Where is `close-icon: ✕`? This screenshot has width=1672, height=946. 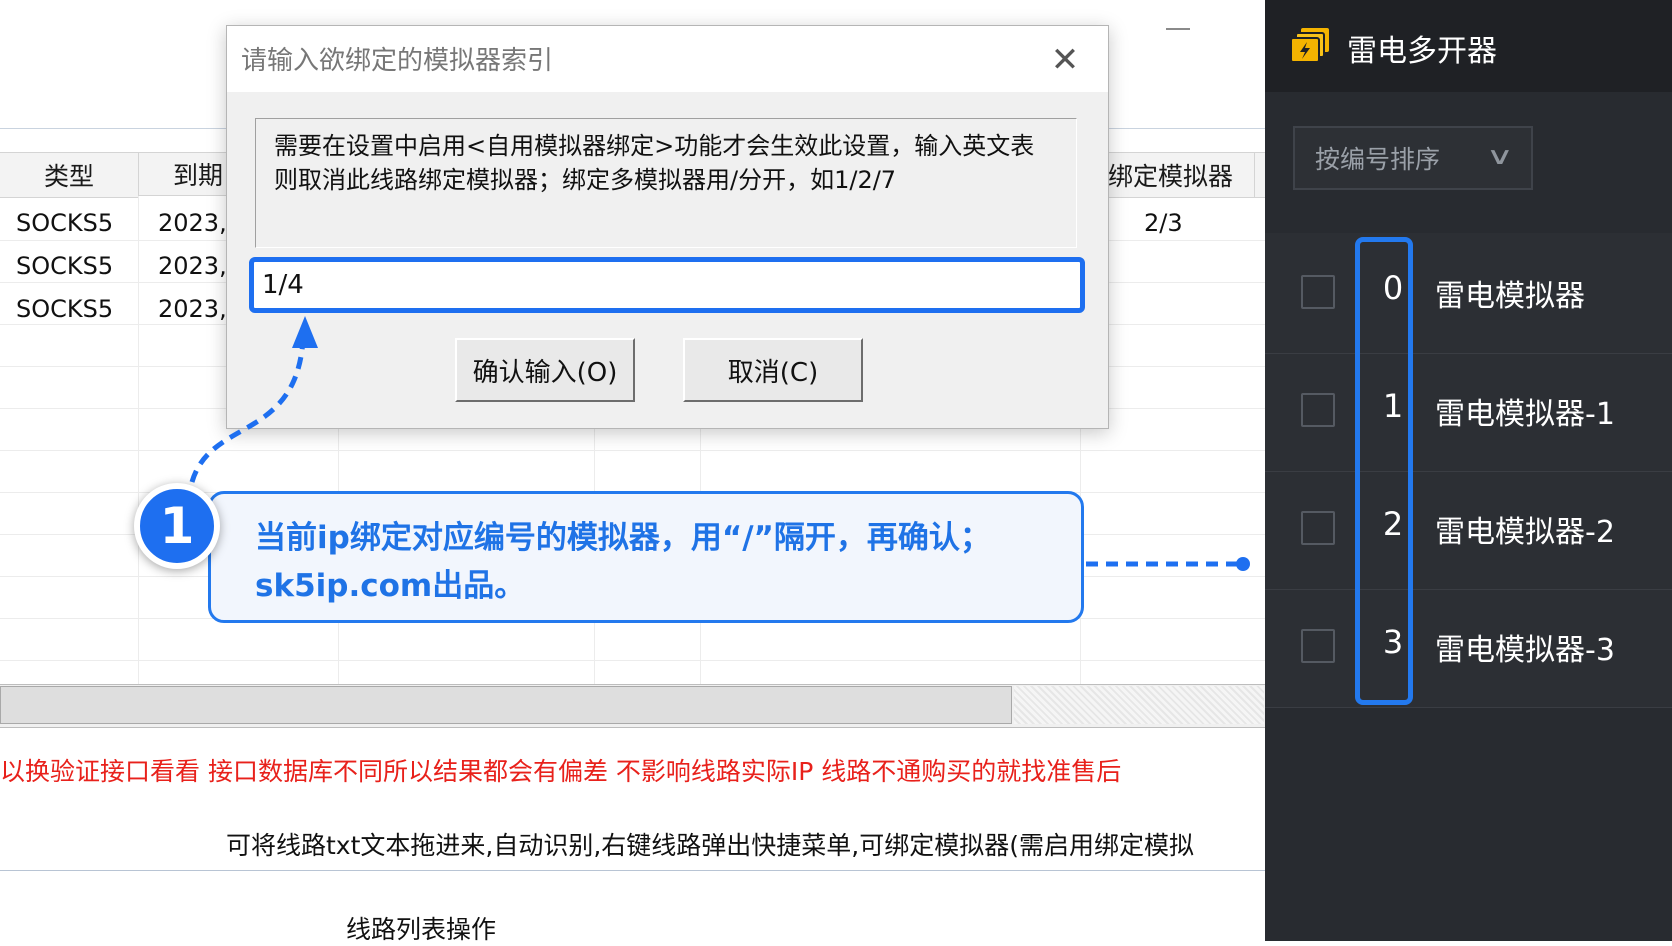
close-icon: ✕ is located at coordinates (1065, 60).